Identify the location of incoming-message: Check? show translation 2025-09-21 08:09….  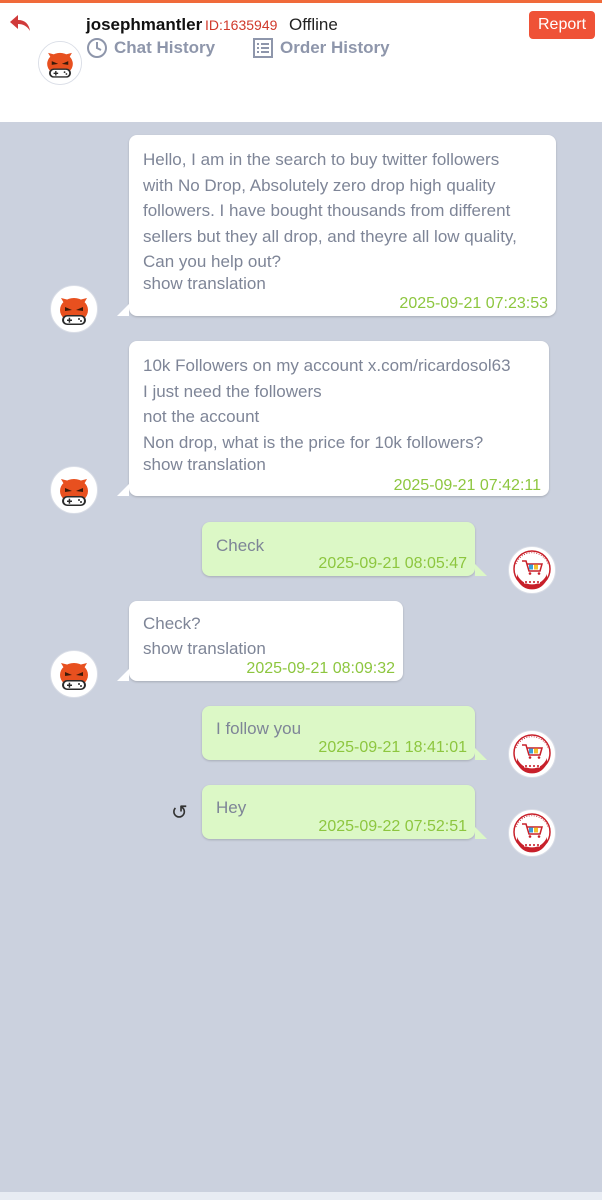
(260, 641).